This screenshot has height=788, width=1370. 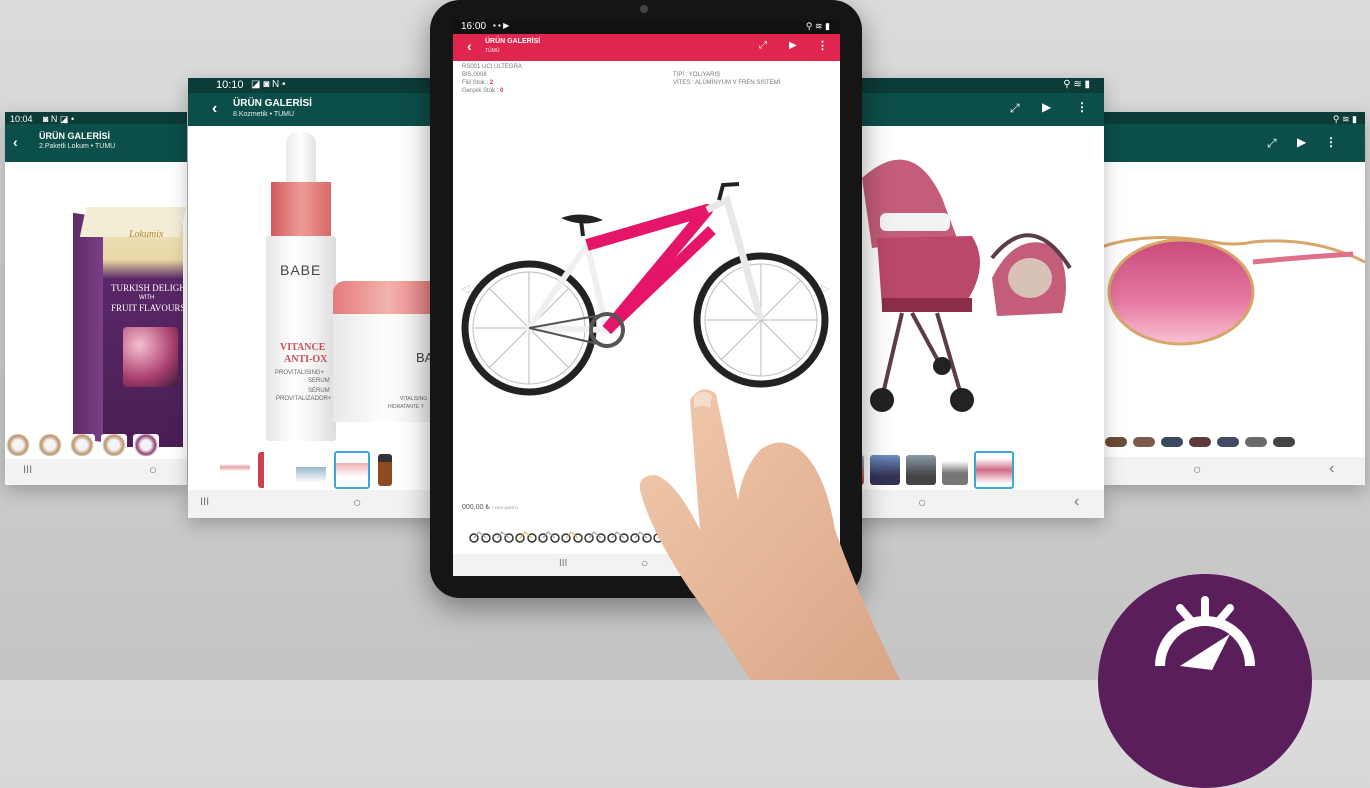 I want to click on product-line-1: TURKISH DELIGHT, so click(x=149, y=288).